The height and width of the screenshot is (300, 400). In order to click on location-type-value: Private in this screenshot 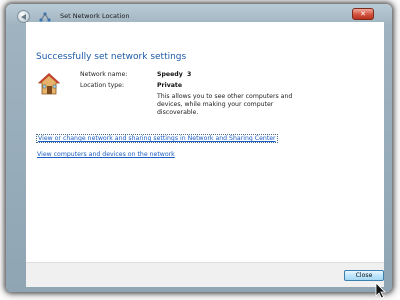, I will do `click(170, 85)`.